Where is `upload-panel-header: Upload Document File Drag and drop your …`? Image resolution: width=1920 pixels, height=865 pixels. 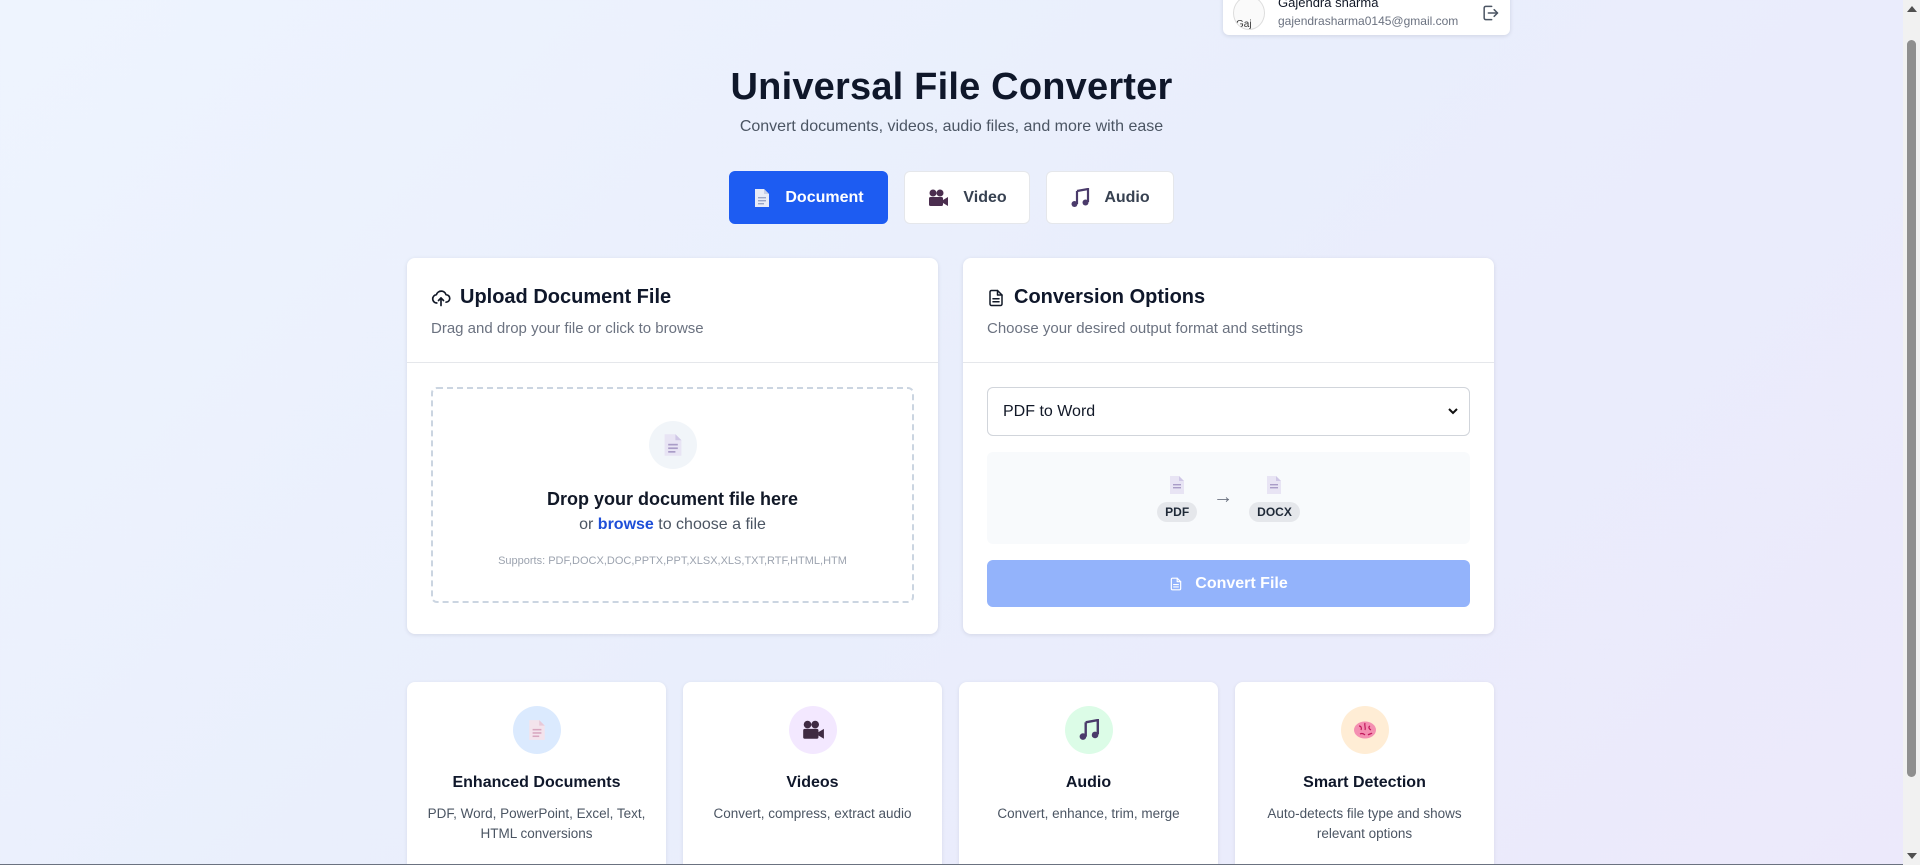 upload-panel-header: Upload Document File Drag and drop your … is located at coordinates (672, 310).